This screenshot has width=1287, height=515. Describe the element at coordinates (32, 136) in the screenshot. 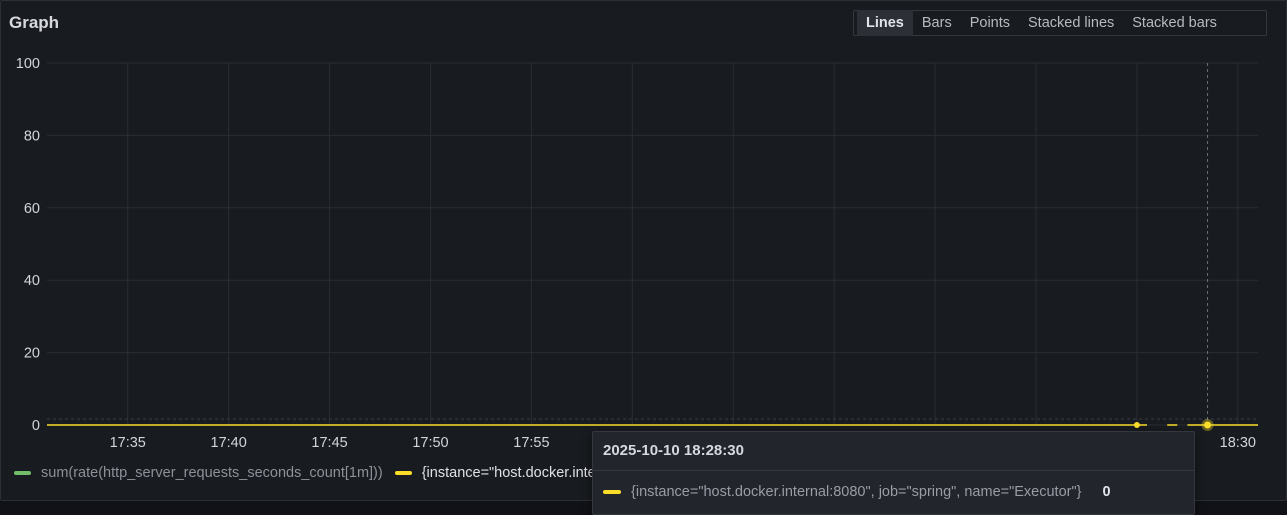

I see `y-tick-label: 80` at that location.